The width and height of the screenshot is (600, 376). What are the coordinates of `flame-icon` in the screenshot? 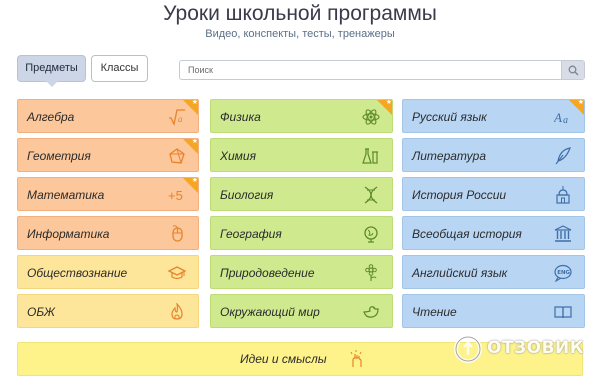 It's located at (177, 311).